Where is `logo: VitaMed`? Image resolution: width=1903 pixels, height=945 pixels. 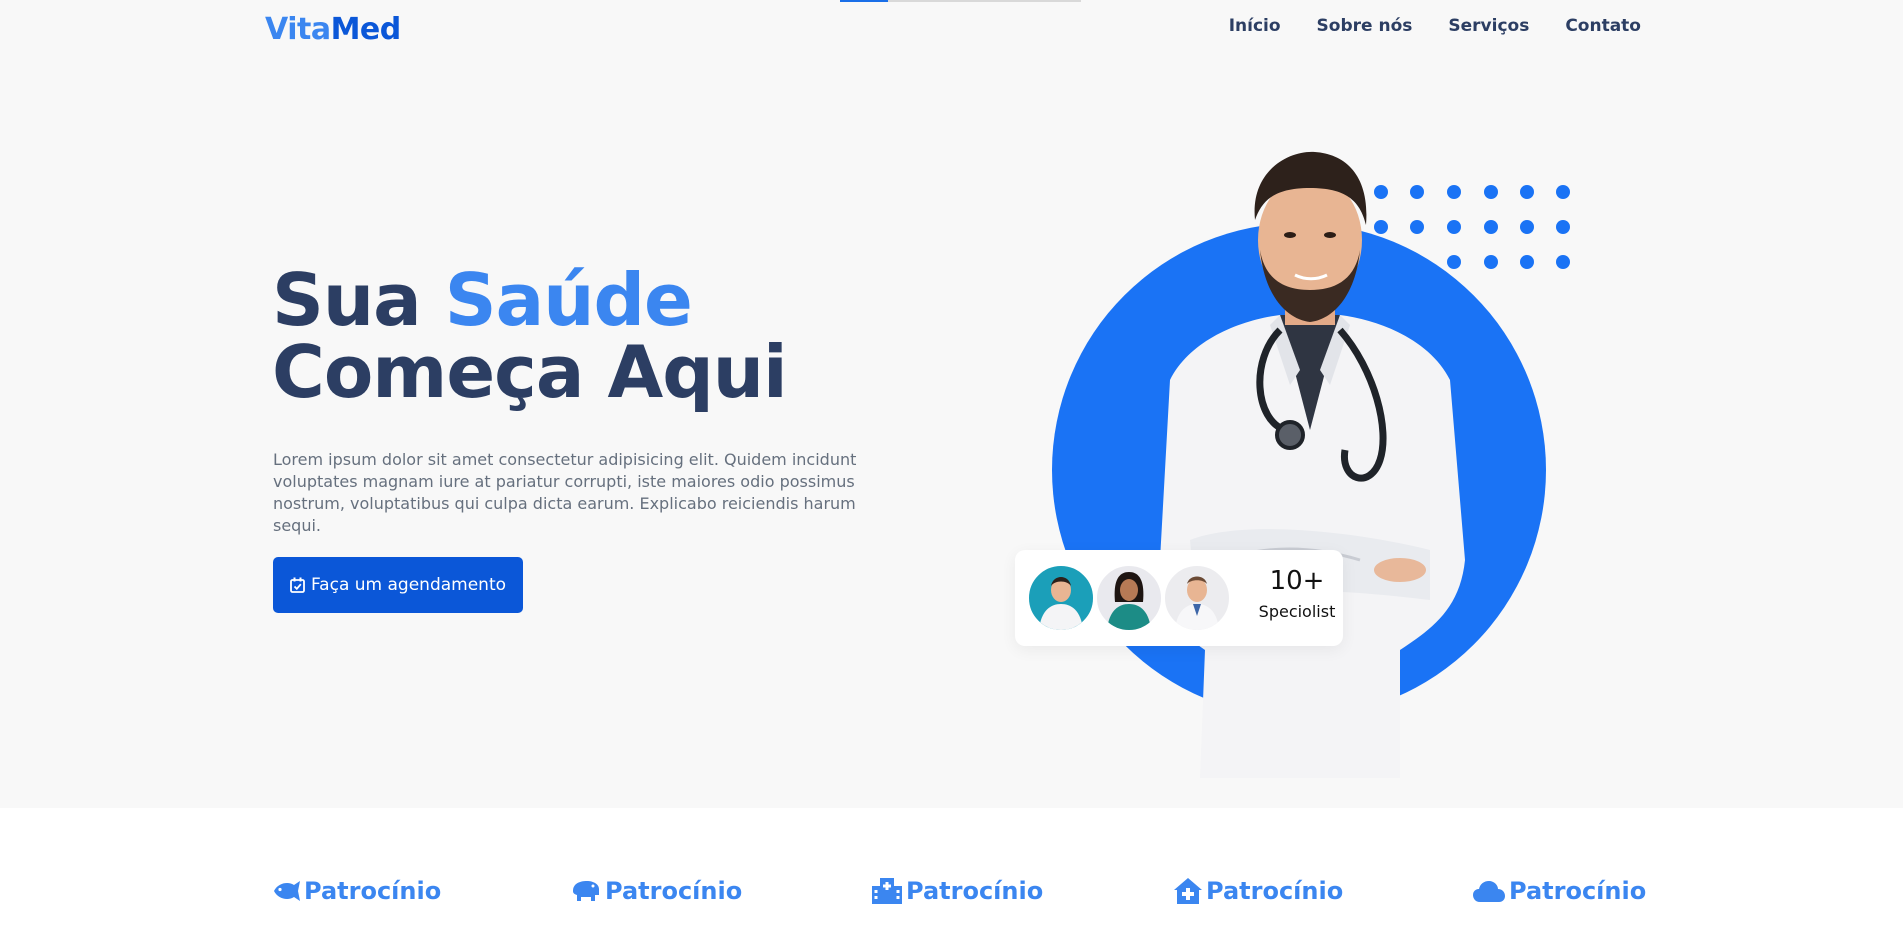
logo: VitaMed is located at coordinates (333, 29).